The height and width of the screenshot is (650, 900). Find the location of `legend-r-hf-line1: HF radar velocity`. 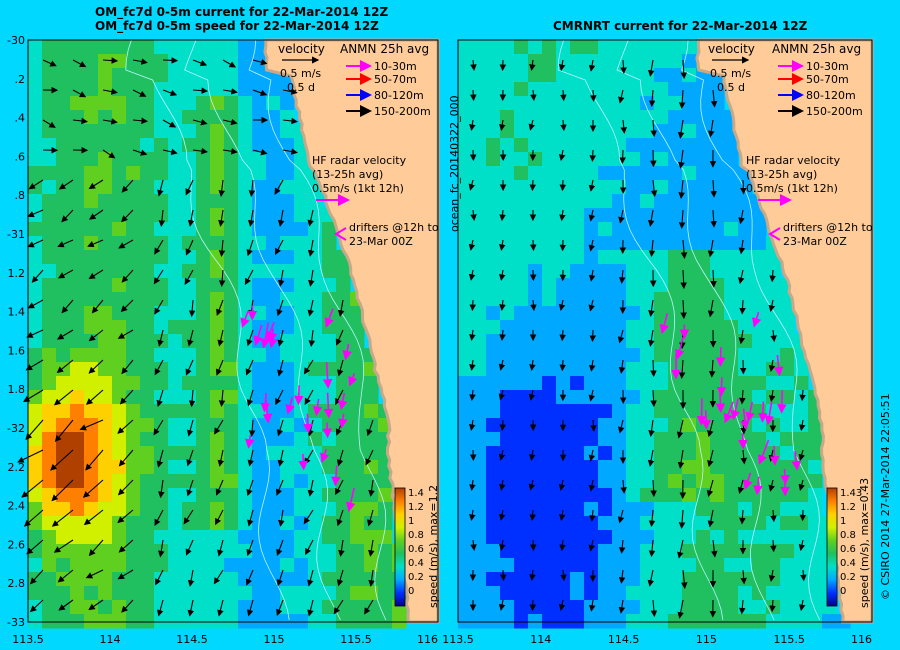

legend-r-hf-line1: HF radar velocity is located at coordinates (793, 160).